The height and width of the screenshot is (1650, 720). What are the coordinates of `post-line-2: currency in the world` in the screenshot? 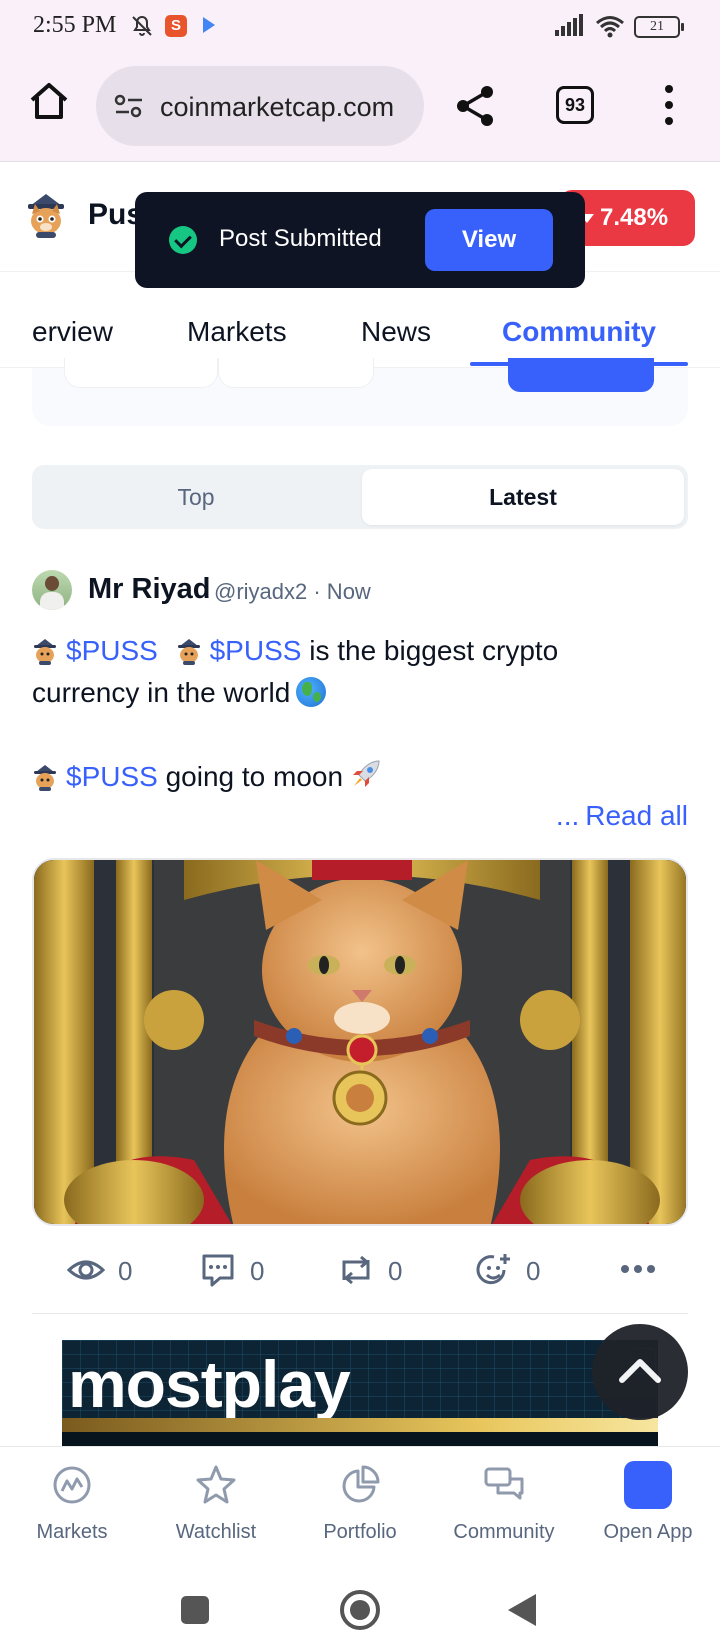 It's located at (360, 693).